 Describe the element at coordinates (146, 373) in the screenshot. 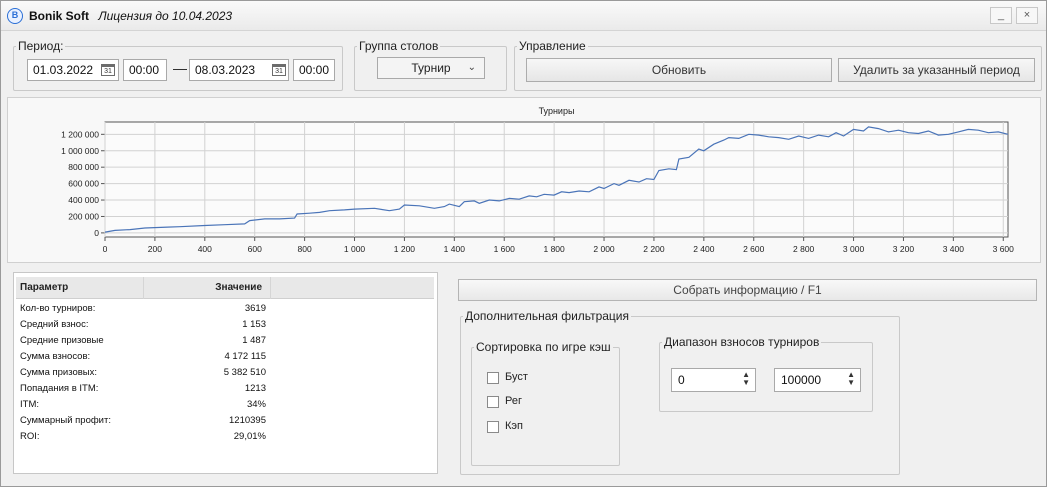

I see `table-row: Сумма призовых: 5 382 510` at that location.